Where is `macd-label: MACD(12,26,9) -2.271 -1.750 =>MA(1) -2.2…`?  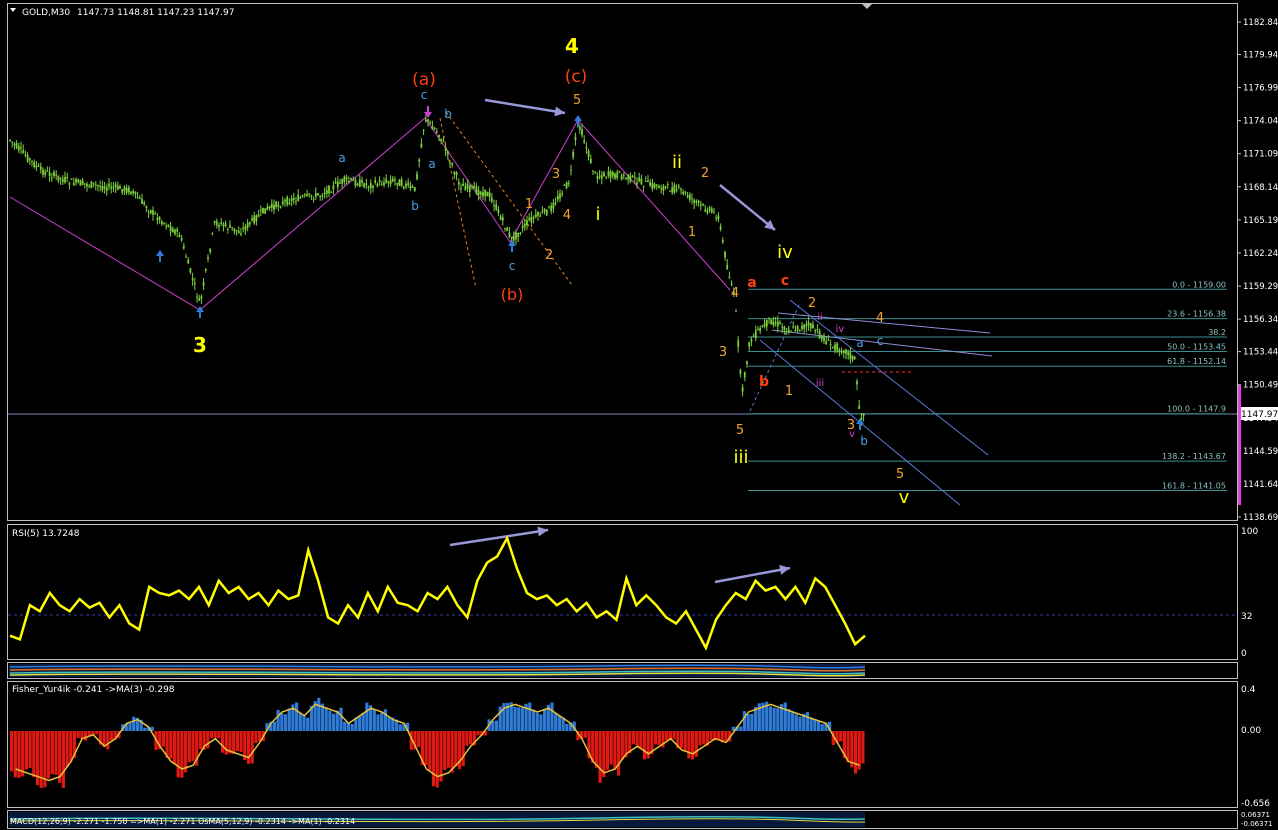
macd-label: MACD(12,26,9) -2.271 -1.750 =>MA(1) -2.2… is located at coordinates (182, 821).